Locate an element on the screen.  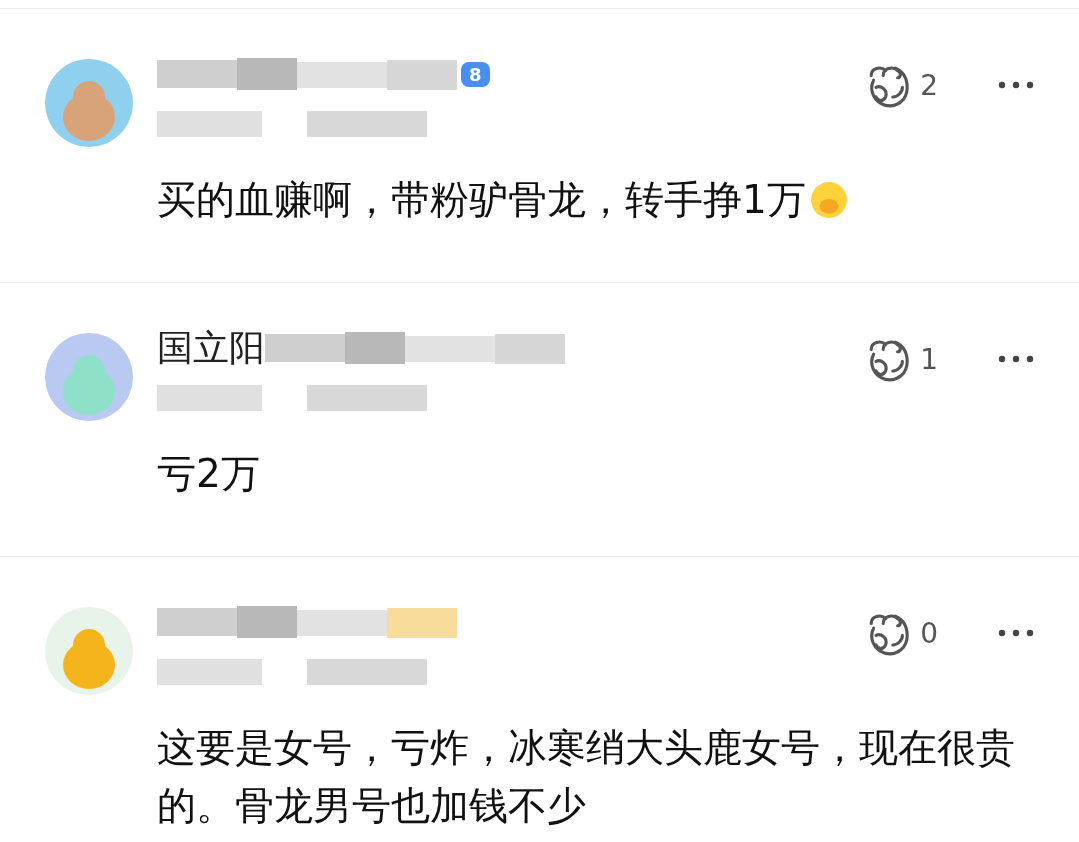
user-name: 国立阳 is located at coordinates (211, 348).